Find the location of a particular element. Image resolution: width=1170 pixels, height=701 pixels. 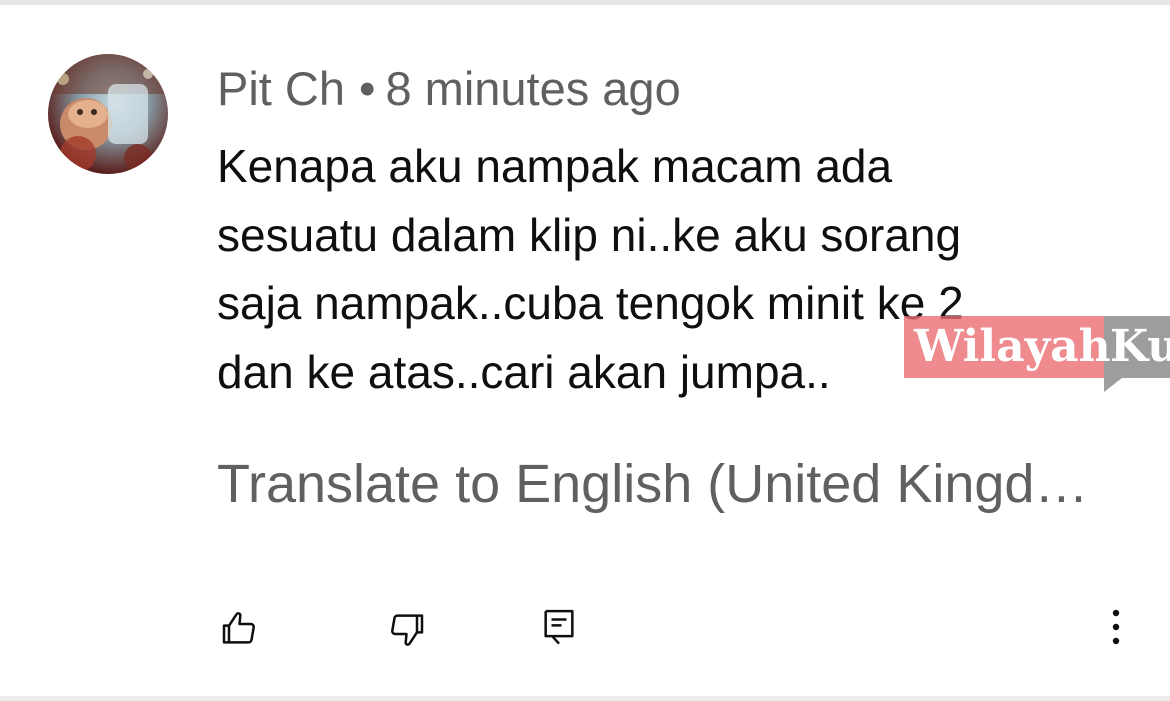

comment-line: Kenapa aku nampak macam ada is located at coordinates (555, 166).